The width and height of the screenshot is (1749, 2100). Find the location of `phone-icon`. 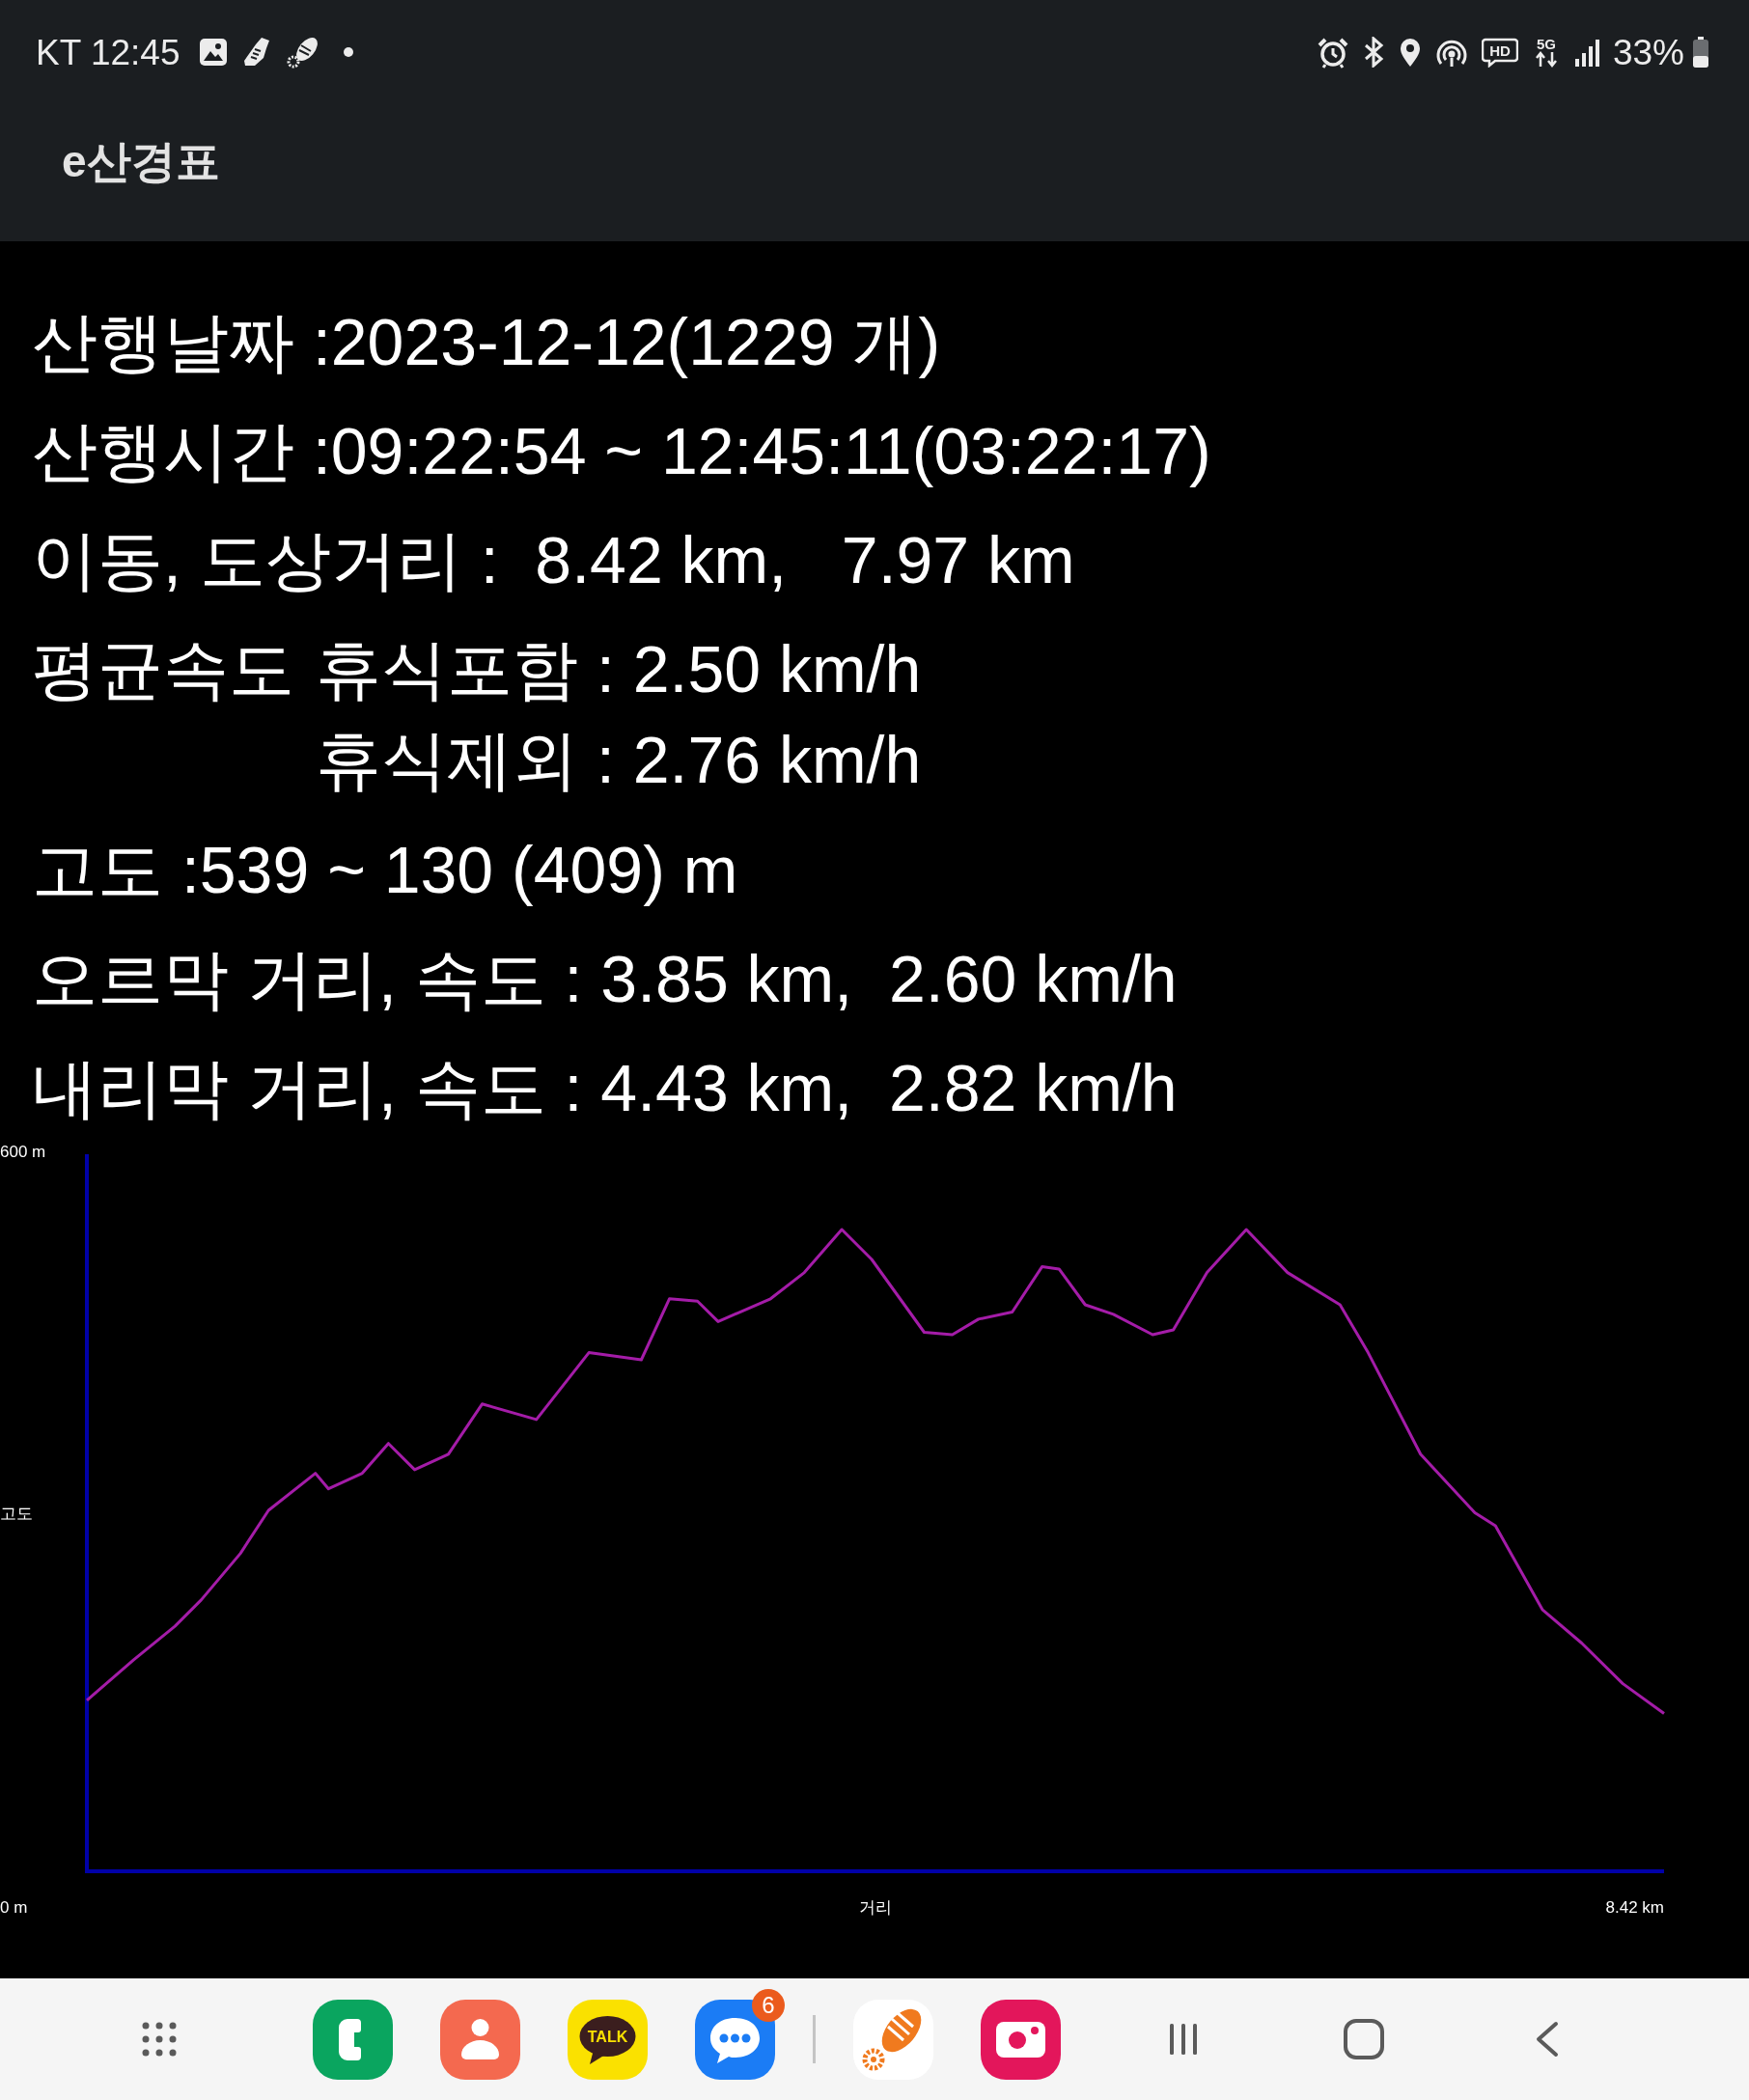

phone-icon is located at coordinates (353, 2039).